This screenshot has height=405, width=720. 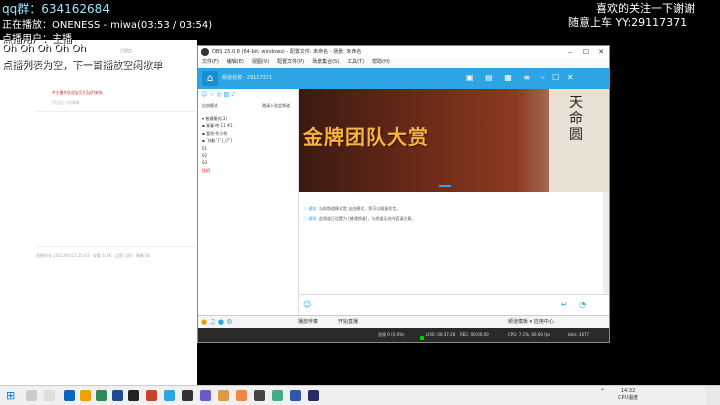 I want to click on notice-line: ⓘ 通知: 此频道已设置为 [普通频道]，与频道无关内容请注意。, so click(x=359, y=219).